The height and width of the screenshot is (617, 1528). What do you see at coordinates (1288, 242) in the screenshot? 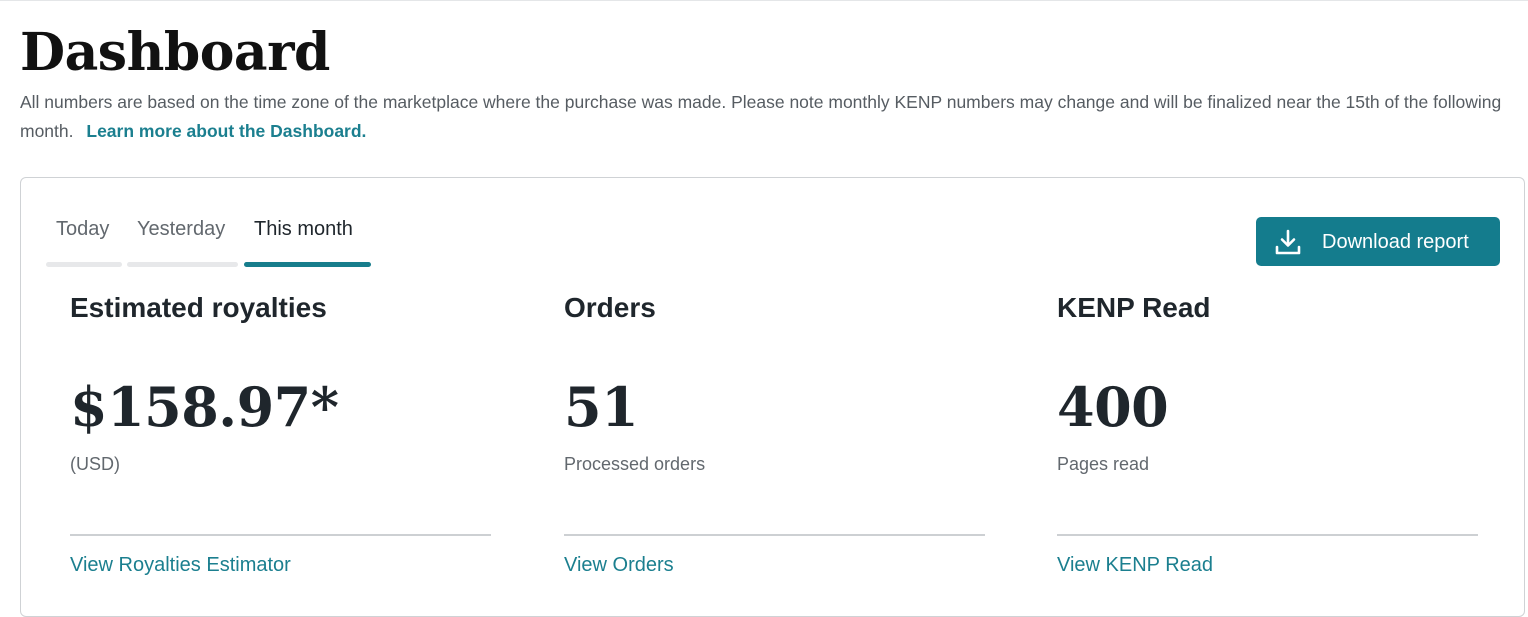
I see `download-icon` at bounding box center [1288, 242].